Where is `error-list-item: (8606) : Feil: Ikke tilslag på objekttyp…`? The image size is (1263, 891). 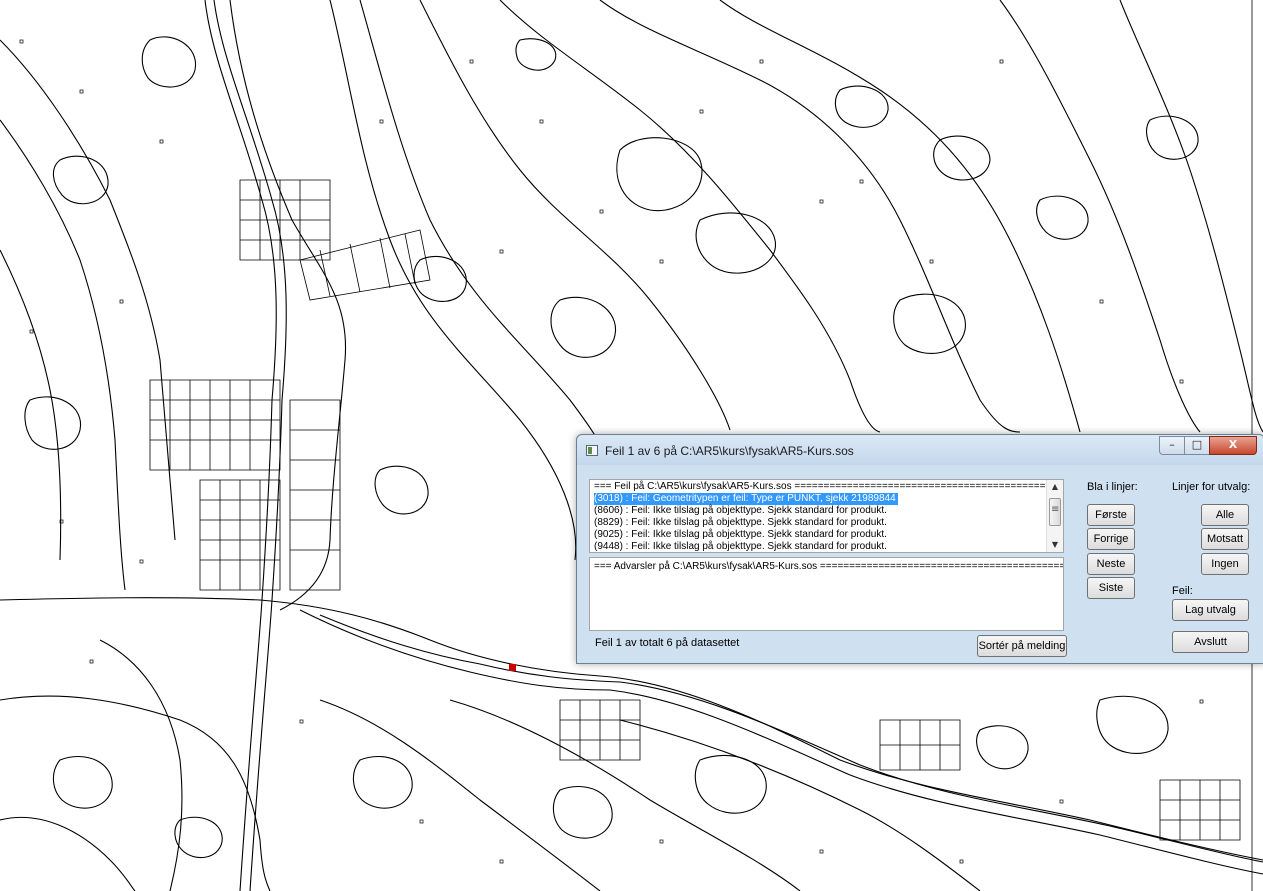
error-list-item: (8606) : Feil: Ikke tilslag på objekttyp… is located at coordinates (740, 511).